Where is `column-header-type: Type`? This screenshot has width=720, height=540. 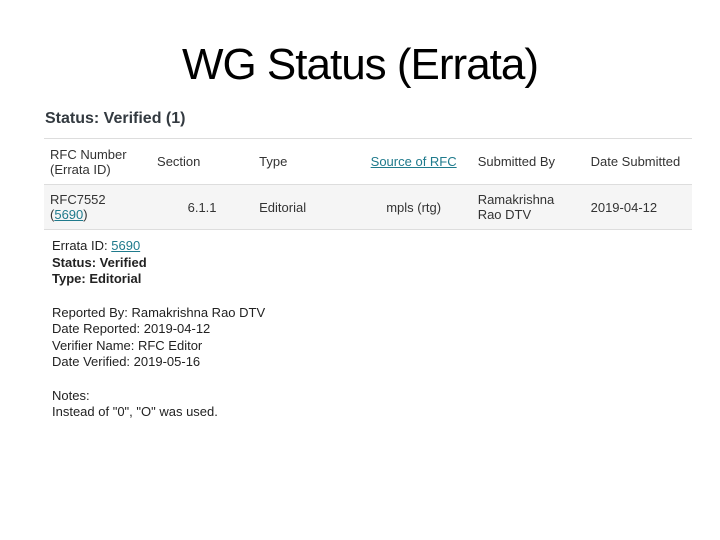
column-header-type: Type is located at coordinates (273, 161).